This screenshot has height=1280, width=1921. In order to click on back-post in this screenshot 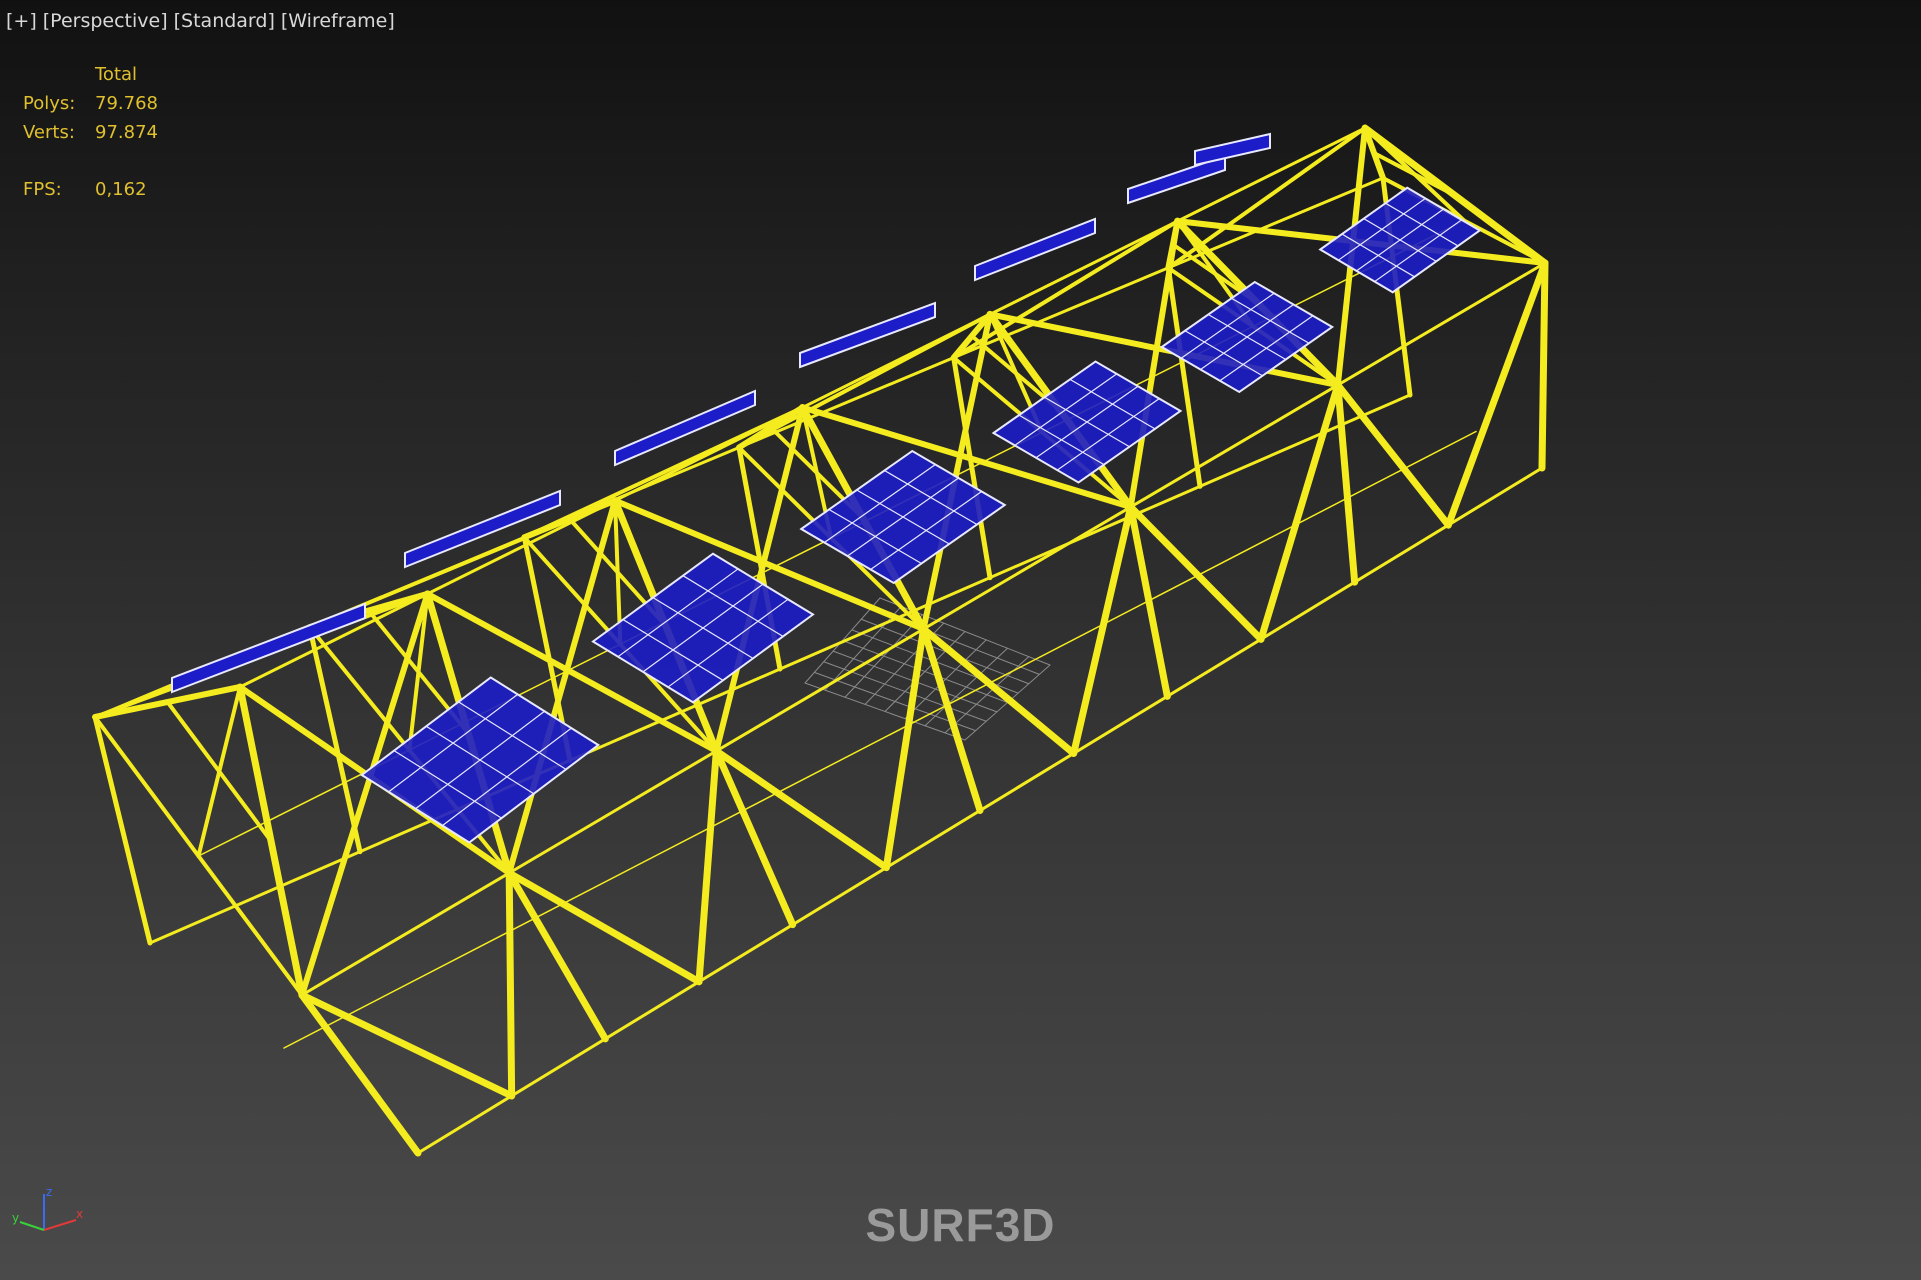, I will do `click(1184, 377)`.